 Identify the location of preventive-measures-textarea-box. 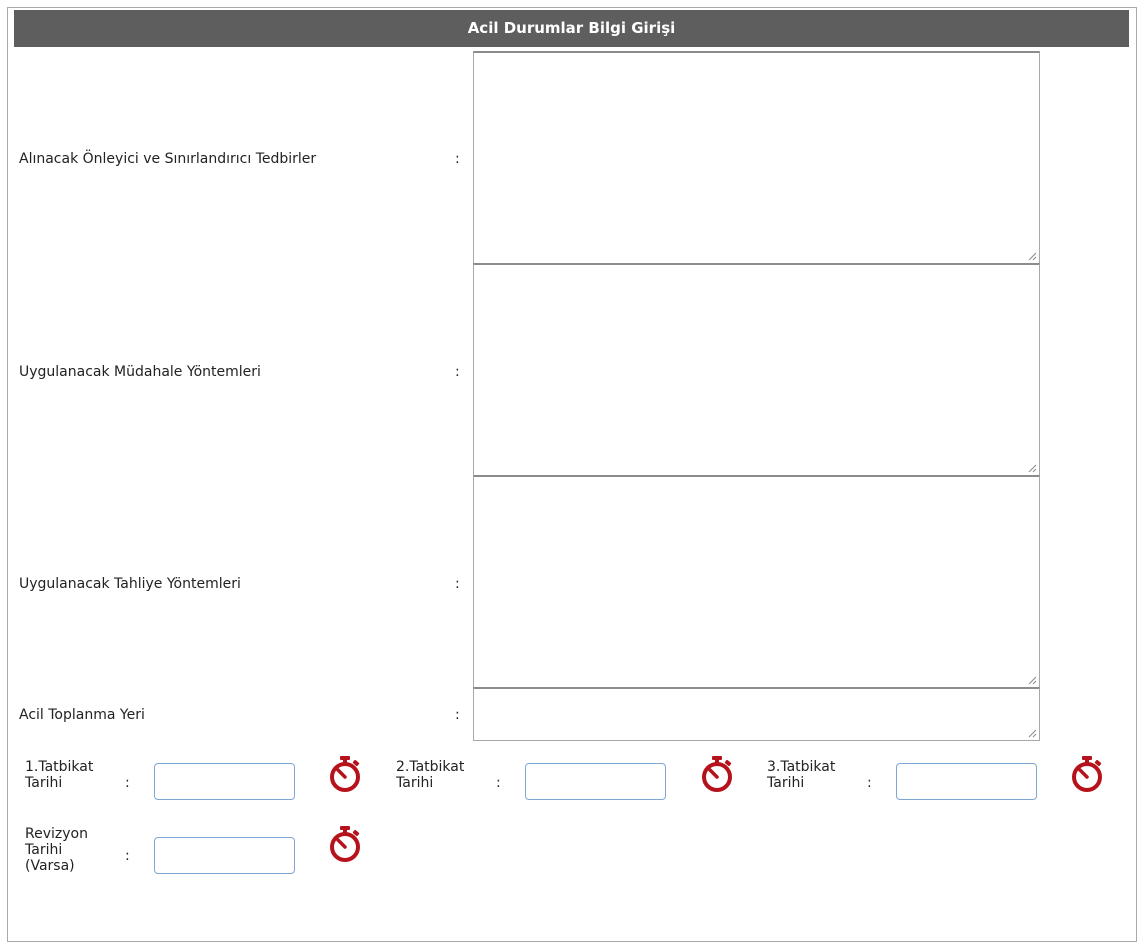
(756, 157).